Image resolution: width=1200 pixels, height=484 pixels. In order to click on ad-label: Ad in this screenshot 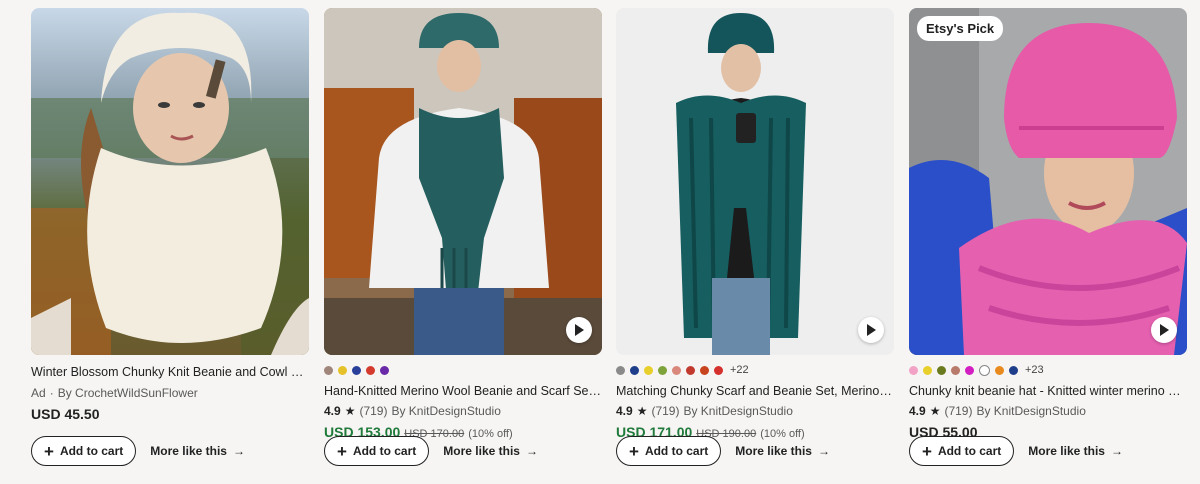, I will do `click(38, 393)`.